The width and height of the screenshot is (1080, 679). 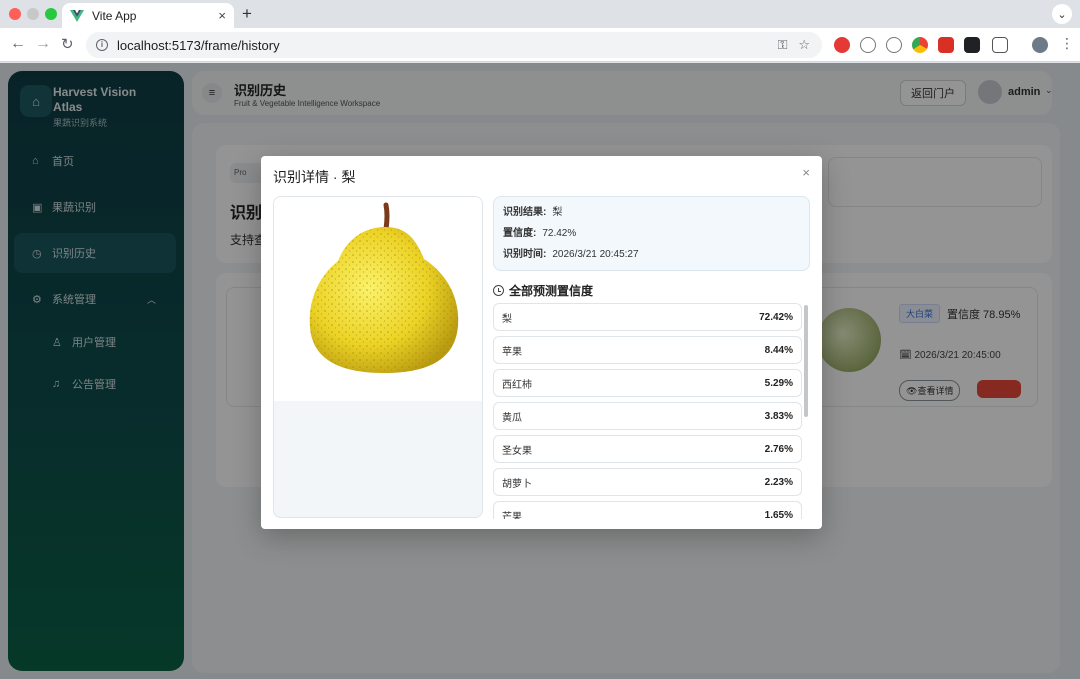 What do you see at coordinates (920, 45) in the screenshot?
I see `chrome-extension-icon` at bounding box center [920, 45].